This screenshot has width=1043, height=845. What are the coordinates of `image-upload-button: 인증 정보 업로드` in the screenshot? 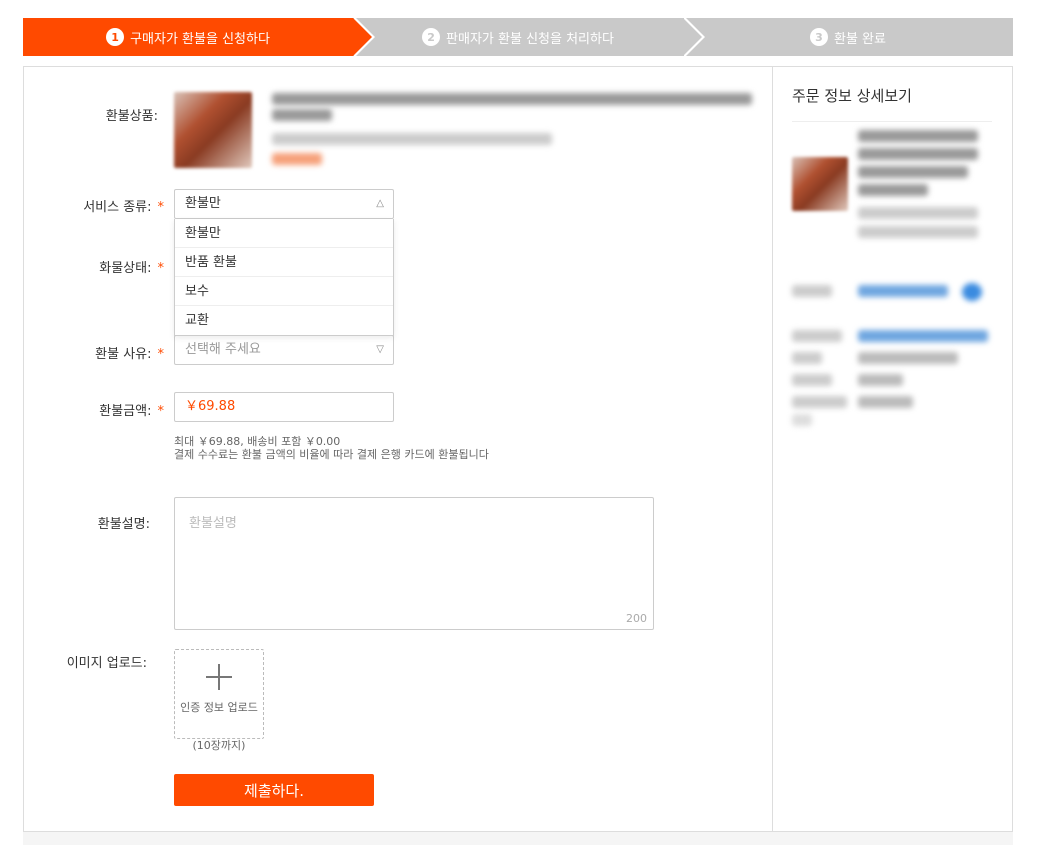 It's located at (219, 694).